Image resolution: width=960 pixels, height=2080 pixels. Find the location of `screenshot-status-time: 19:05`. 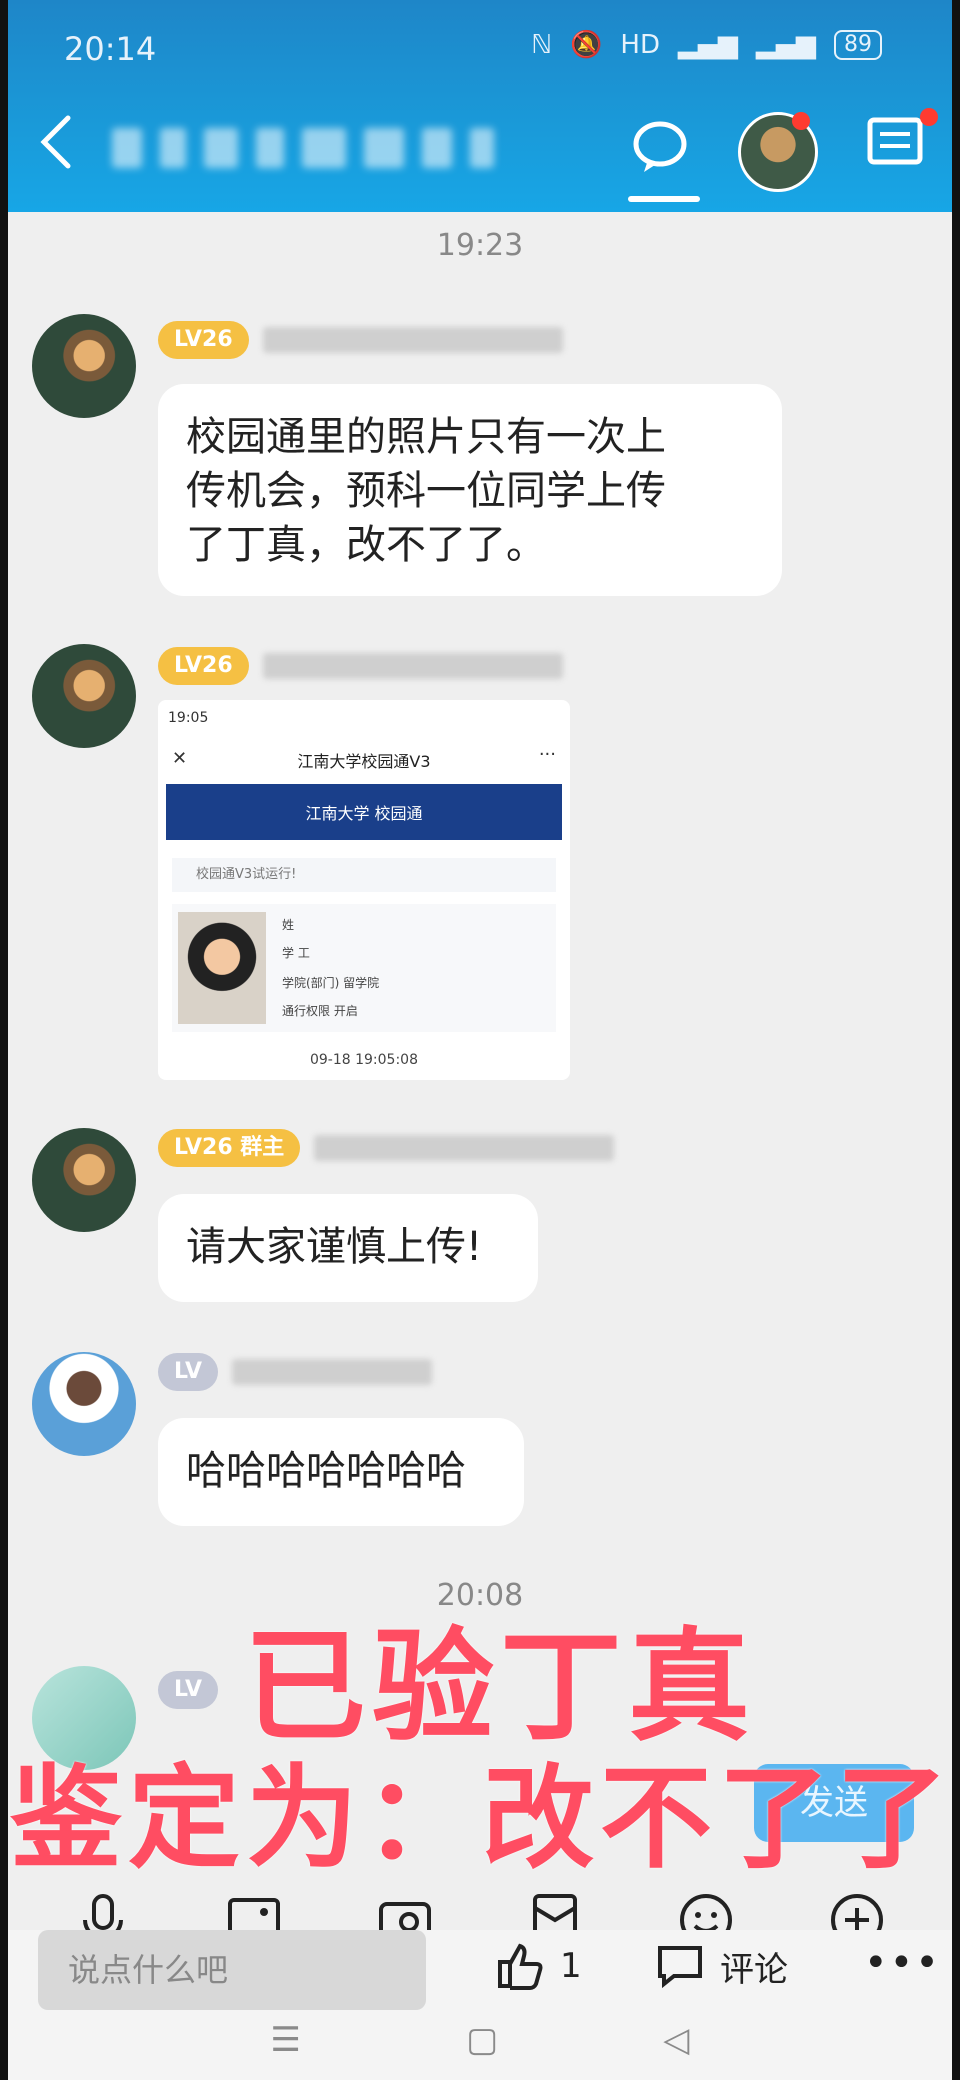

screenshot-status-time: 19:05 is located at coordinates (188, 718).